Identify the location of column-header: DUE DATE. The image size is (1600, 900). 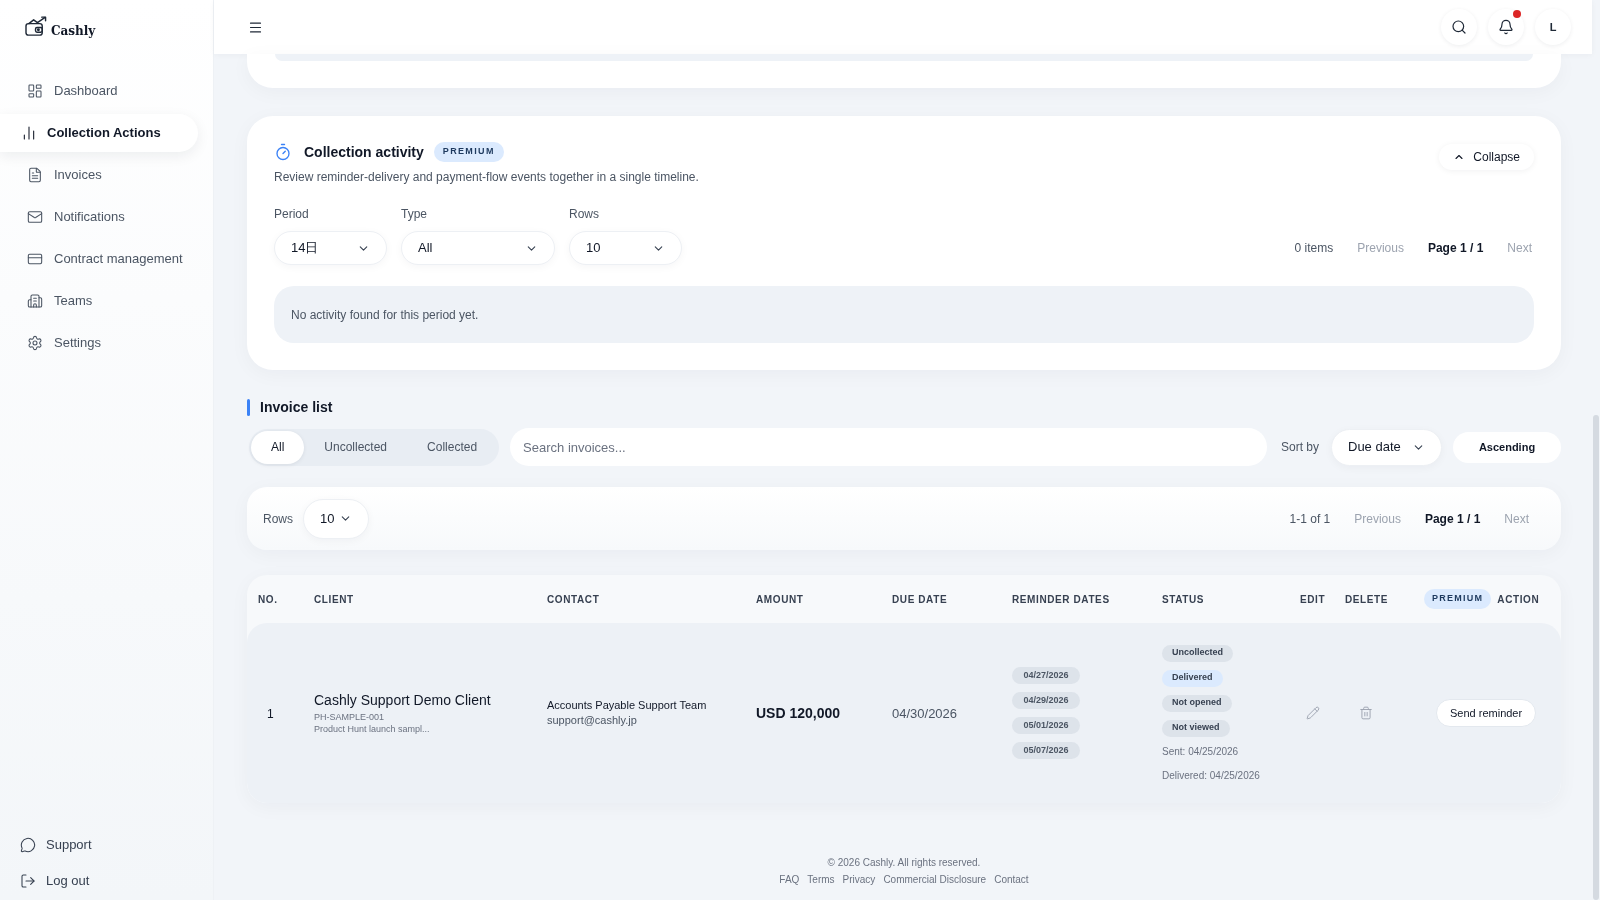
(920, 599).